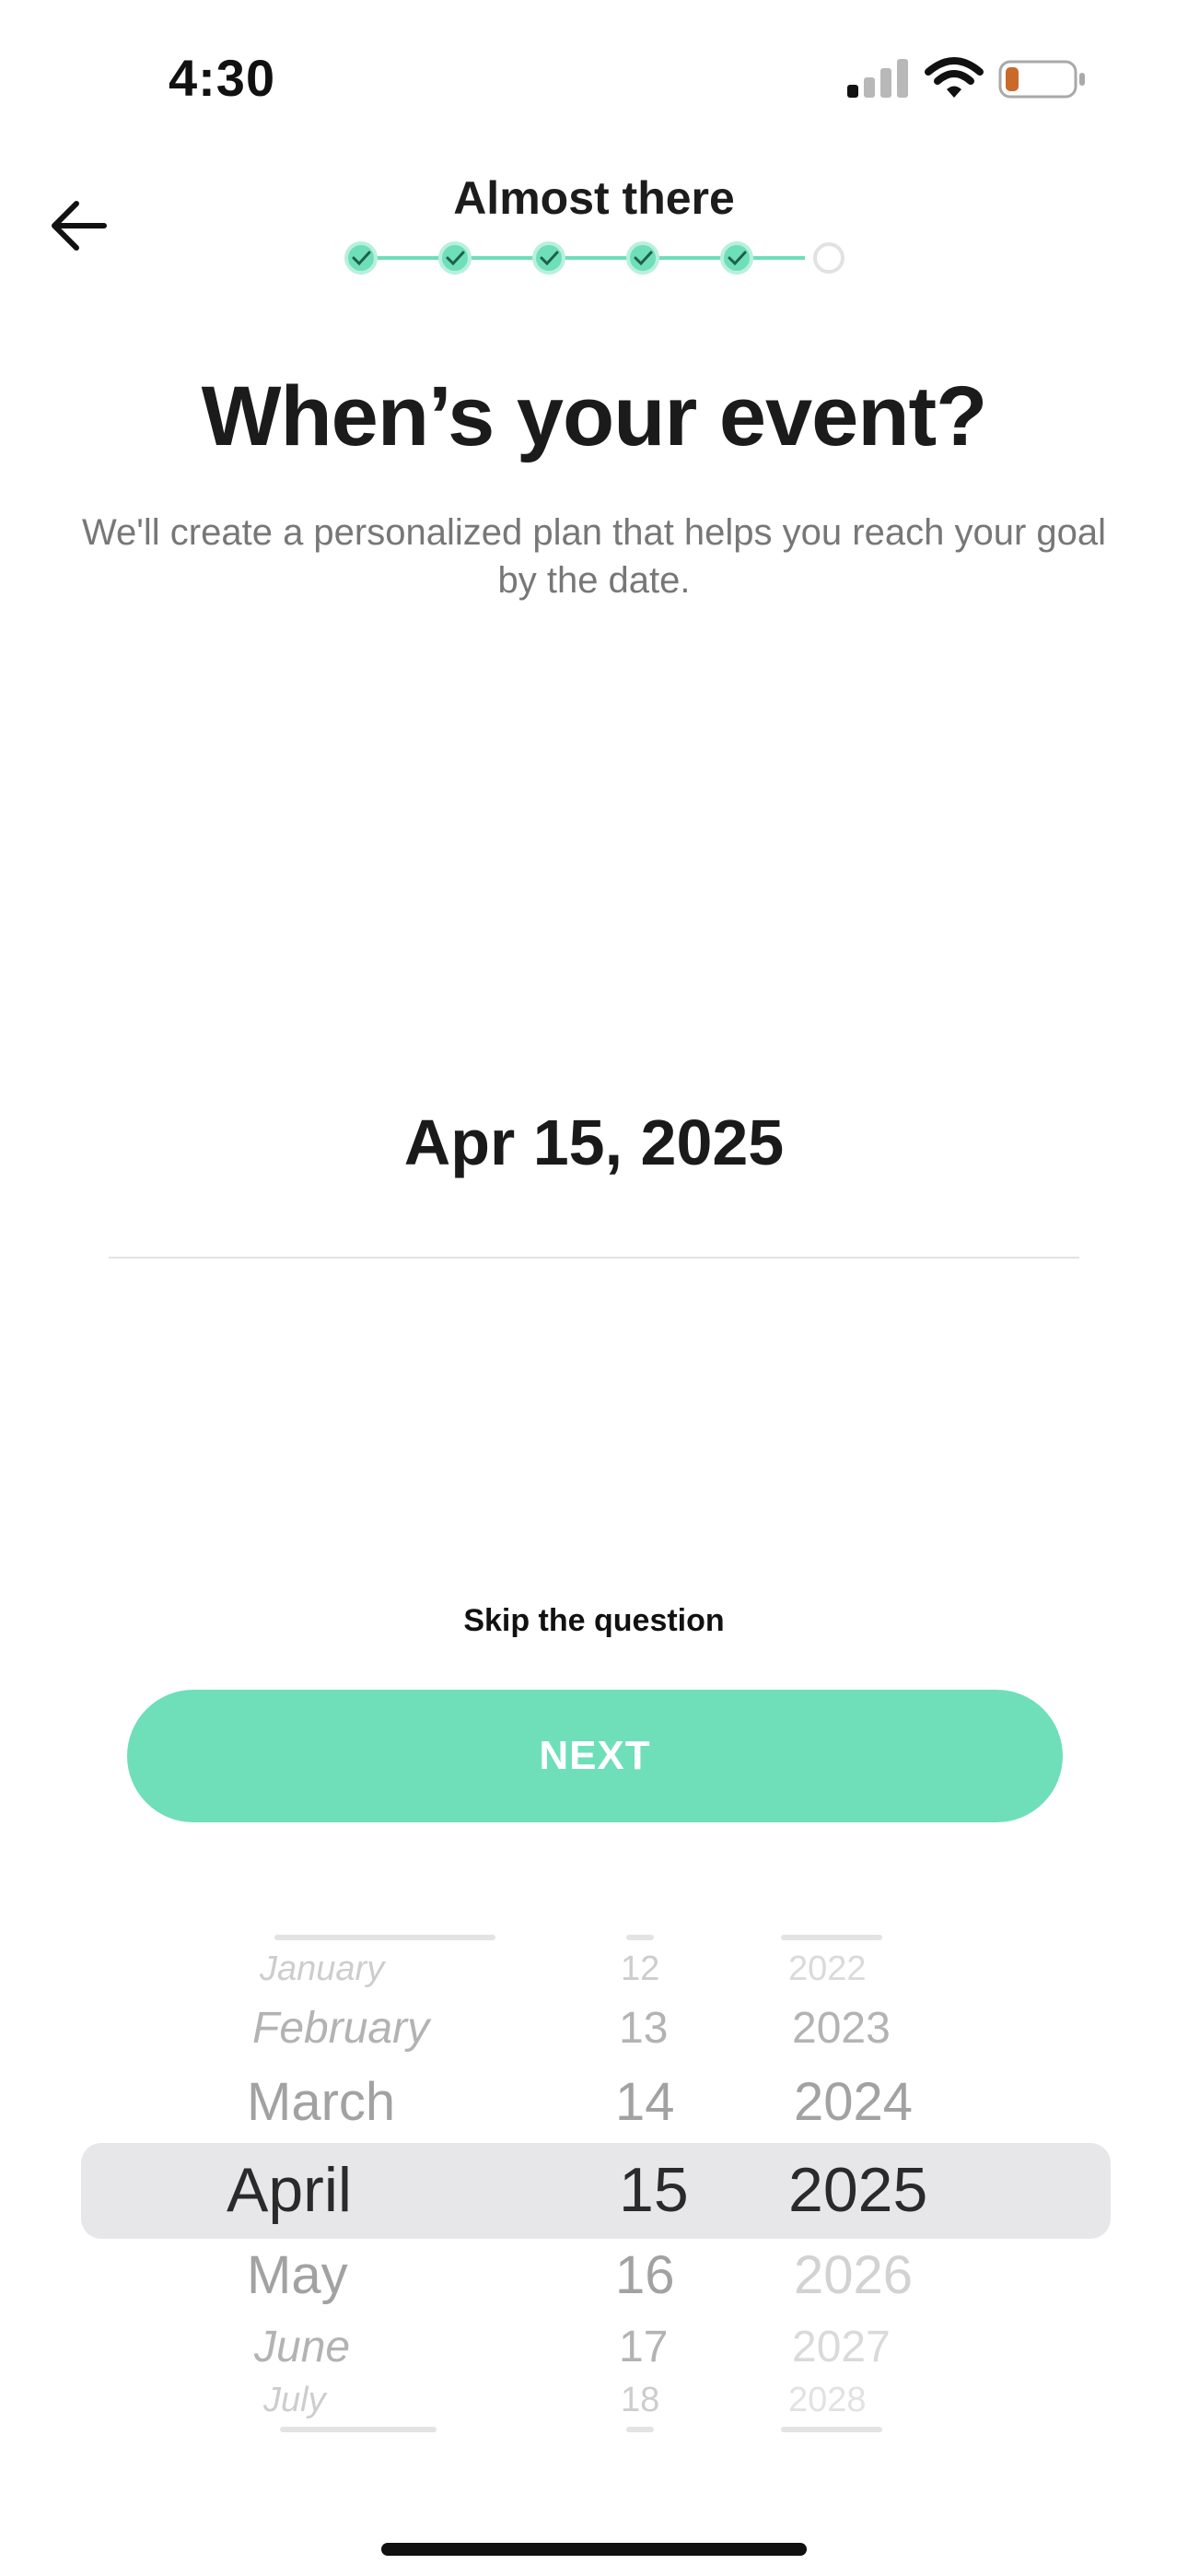 This screenshot has width=1188, height=2576. Describe the element at coordinates (654, 2190) in the screenshot. I see `picker-day-selected: 15` at that location.